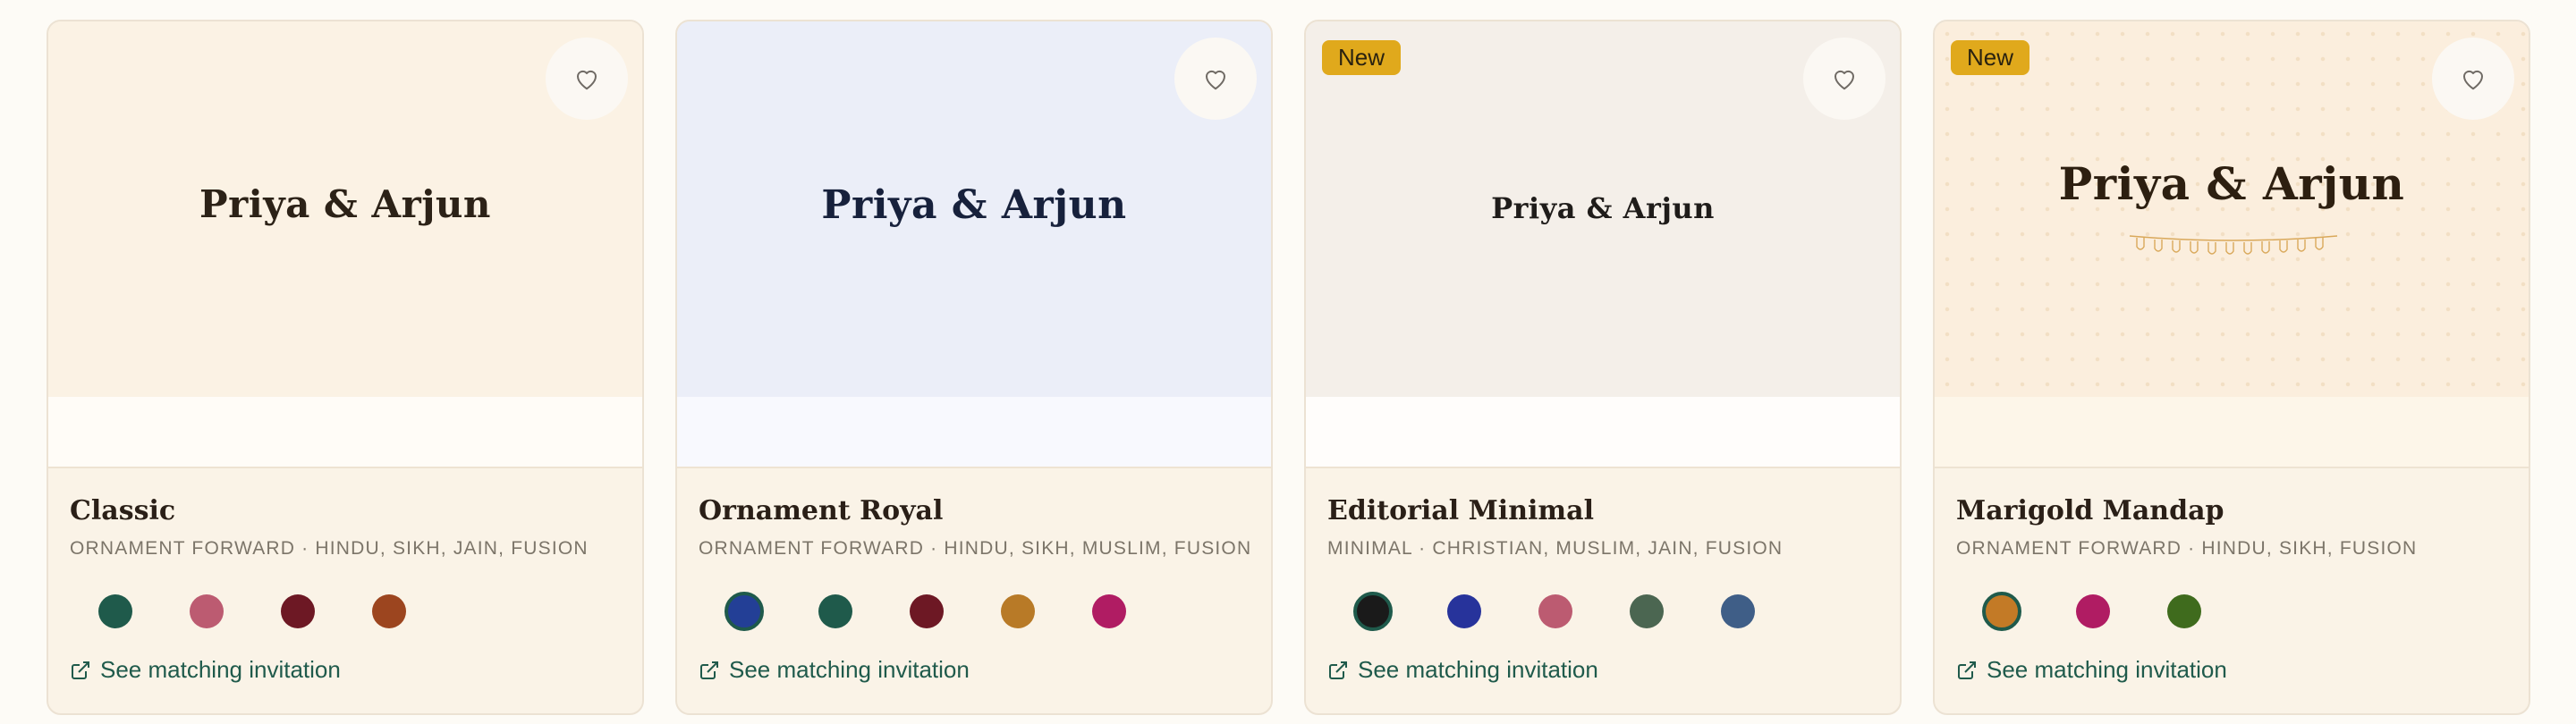  I want to click on template-title: Marigold Mandap, so click(2090, 510).